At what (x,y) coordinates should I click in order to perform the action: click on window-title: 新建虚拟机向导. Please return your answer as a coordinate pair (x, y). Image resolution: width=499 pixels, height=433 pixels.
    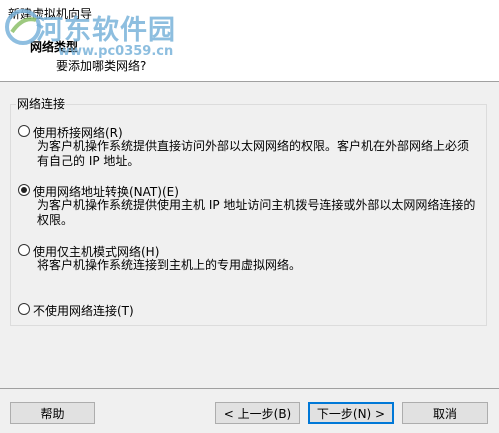
    Looking at the image, I should click on (50, 14).